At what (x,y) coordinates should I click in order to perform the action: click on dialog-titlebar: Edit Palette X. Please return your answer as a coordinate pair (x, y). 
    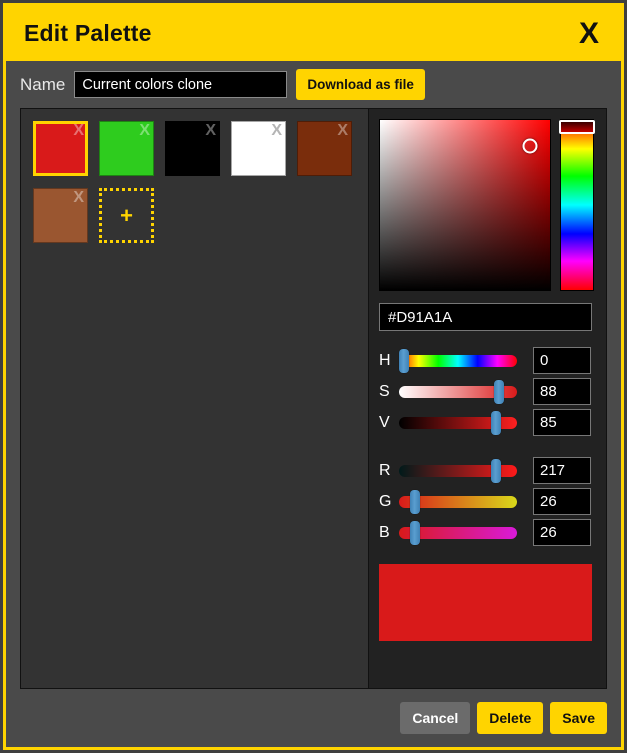
    Looking at the image, I should click on (313, 33).